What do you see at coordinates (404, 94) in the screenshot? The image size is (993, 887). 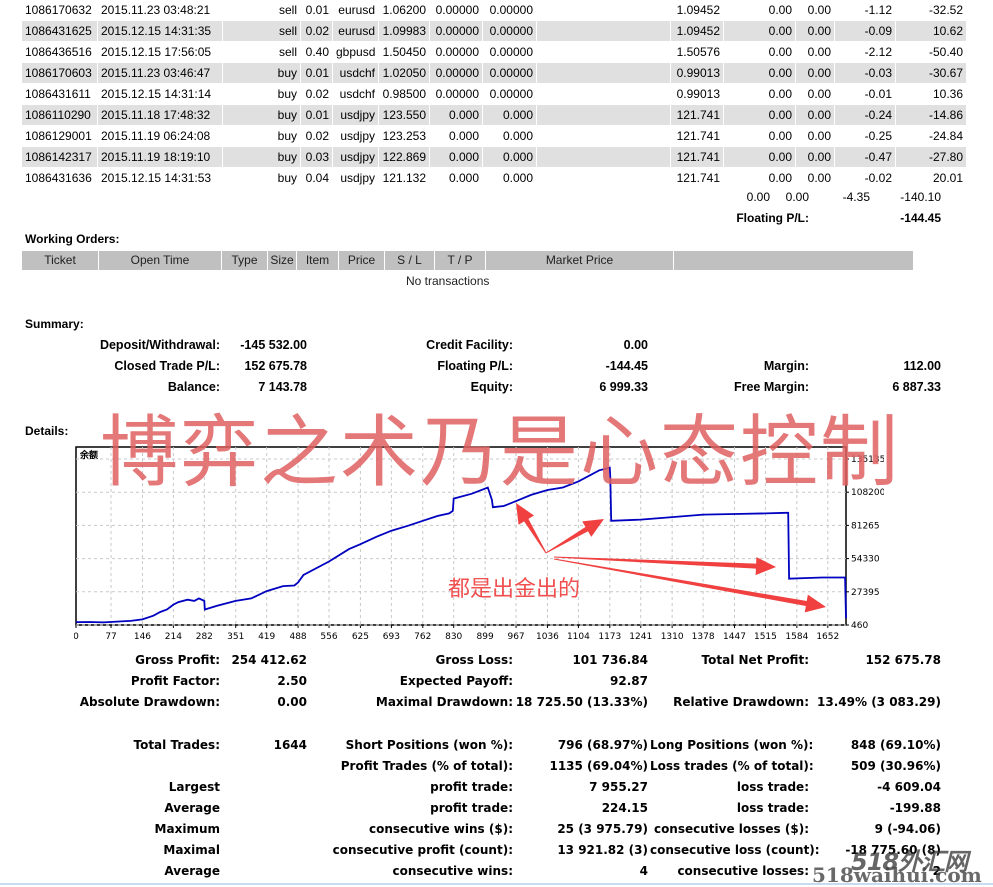 I see `cell-price: 0.98500` at bounding box center [404, 94].